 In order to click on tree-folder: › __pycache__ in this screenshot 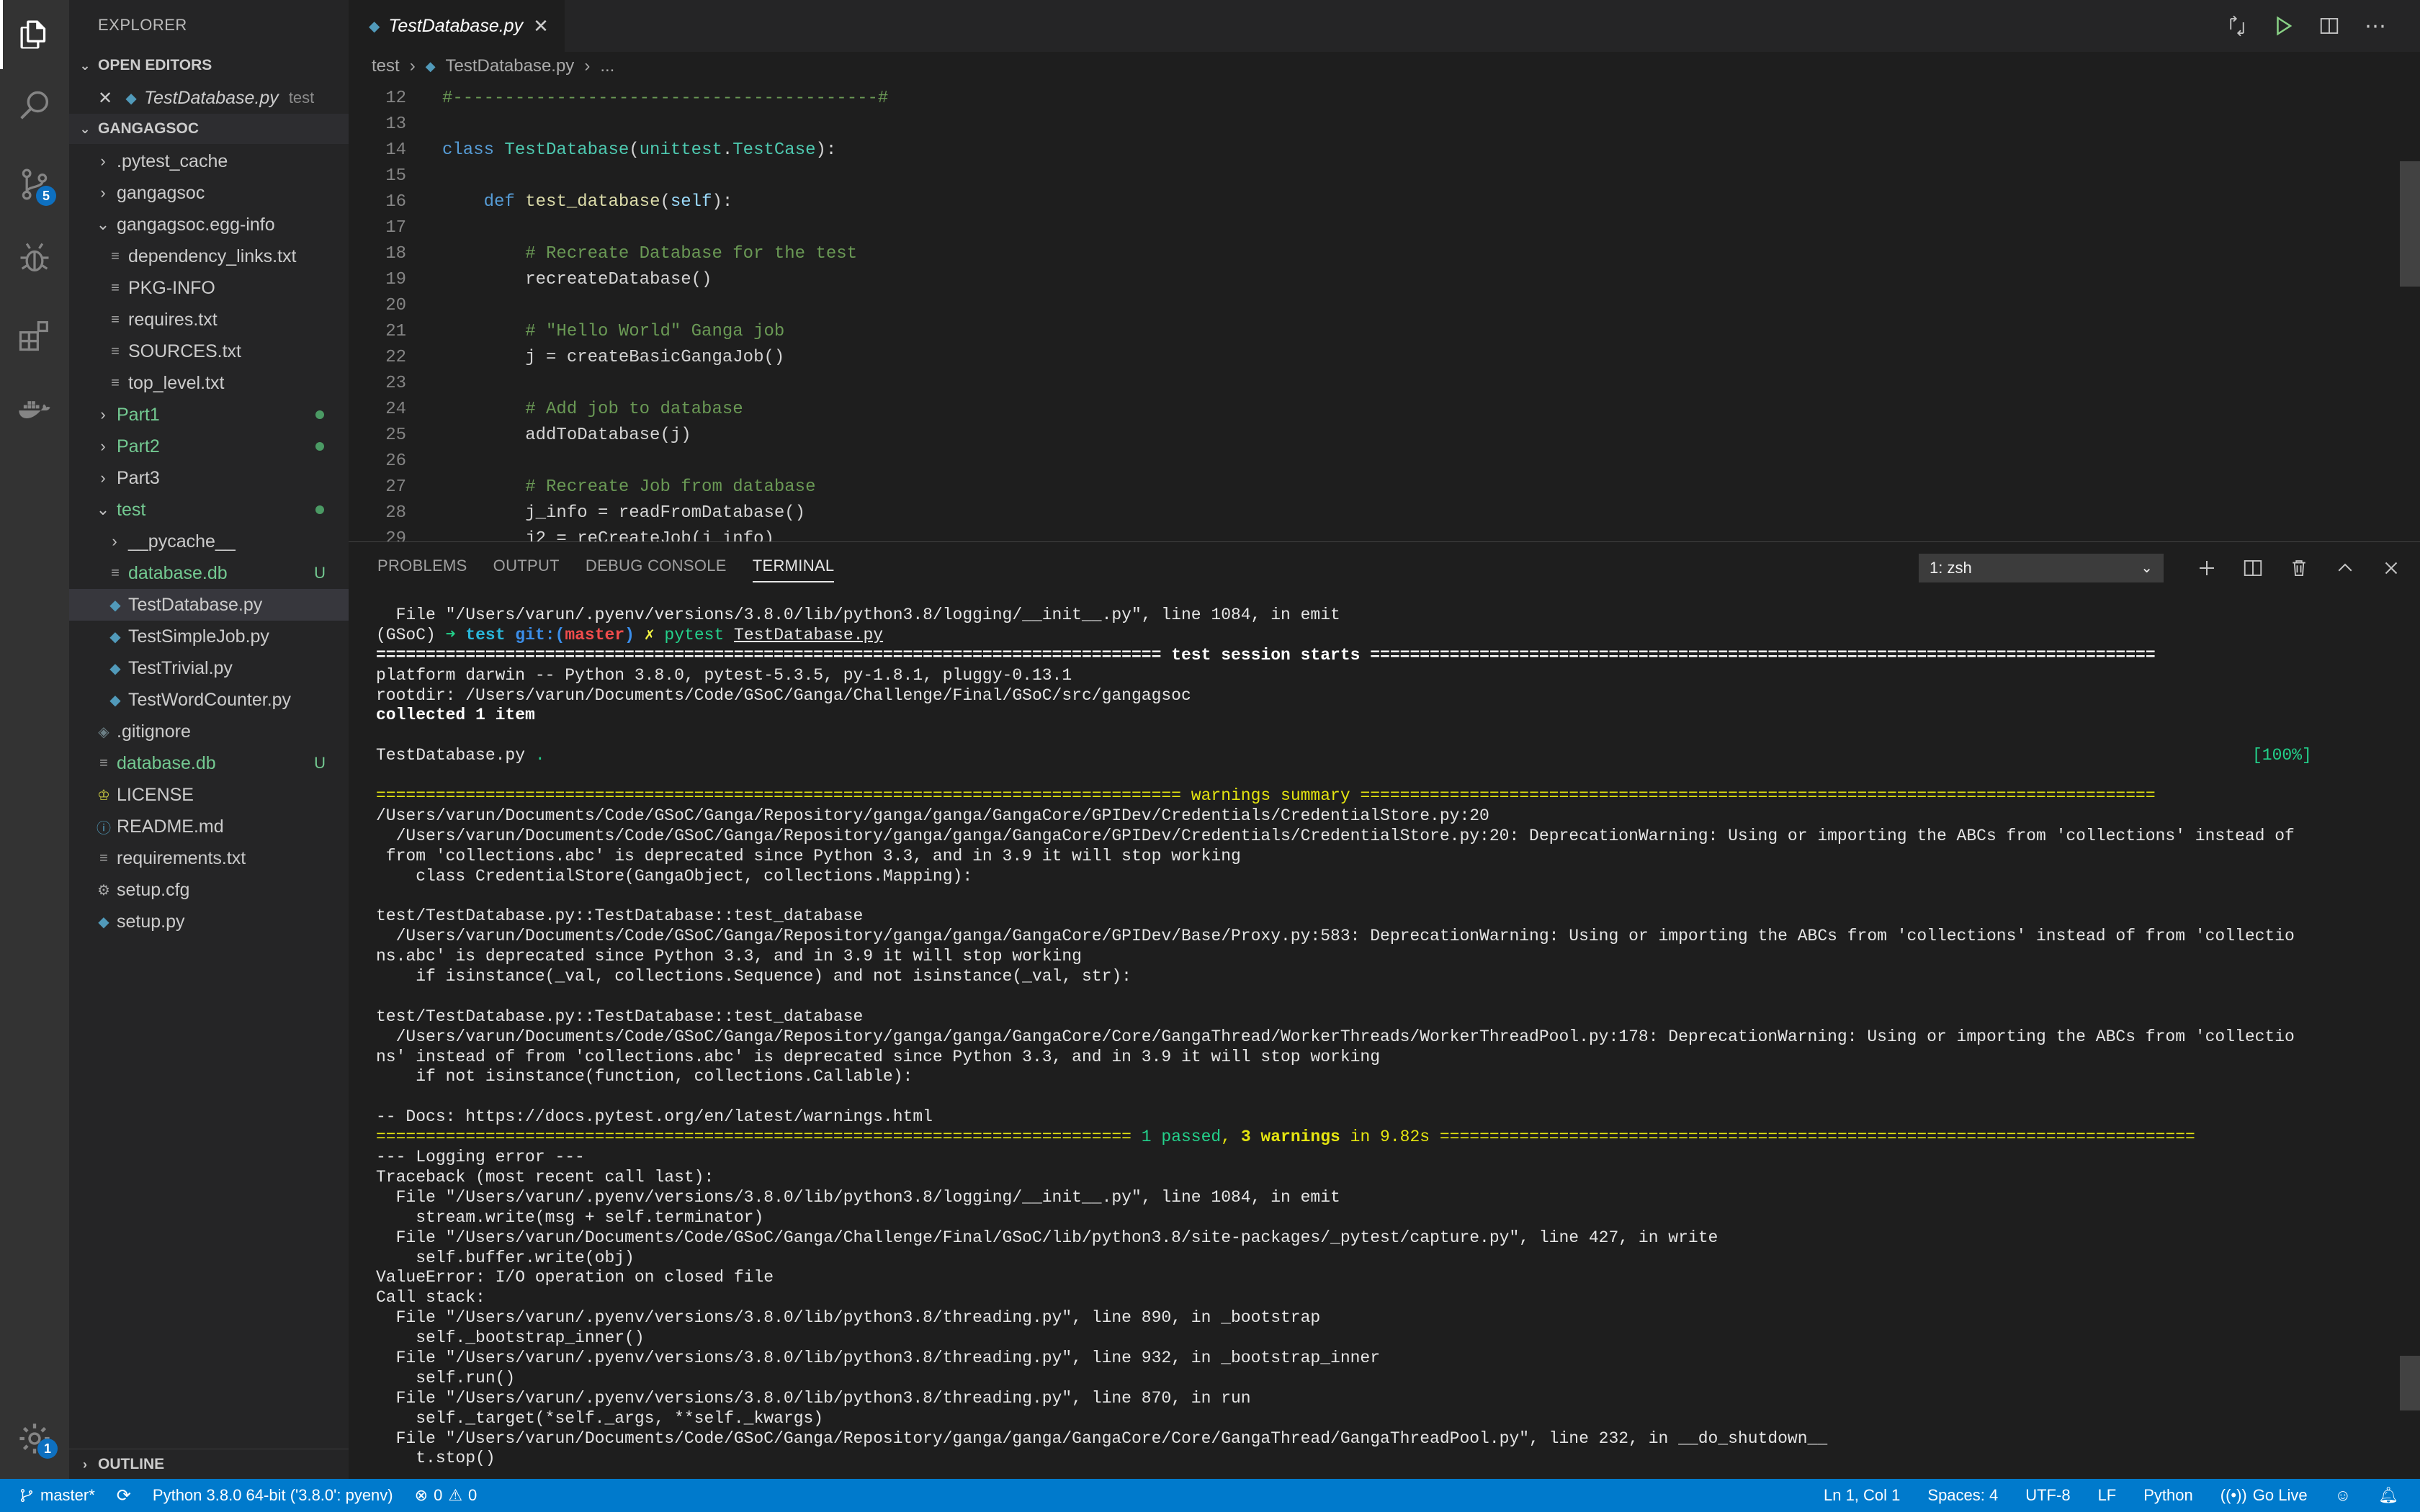, I will do `click(209, 541)`.